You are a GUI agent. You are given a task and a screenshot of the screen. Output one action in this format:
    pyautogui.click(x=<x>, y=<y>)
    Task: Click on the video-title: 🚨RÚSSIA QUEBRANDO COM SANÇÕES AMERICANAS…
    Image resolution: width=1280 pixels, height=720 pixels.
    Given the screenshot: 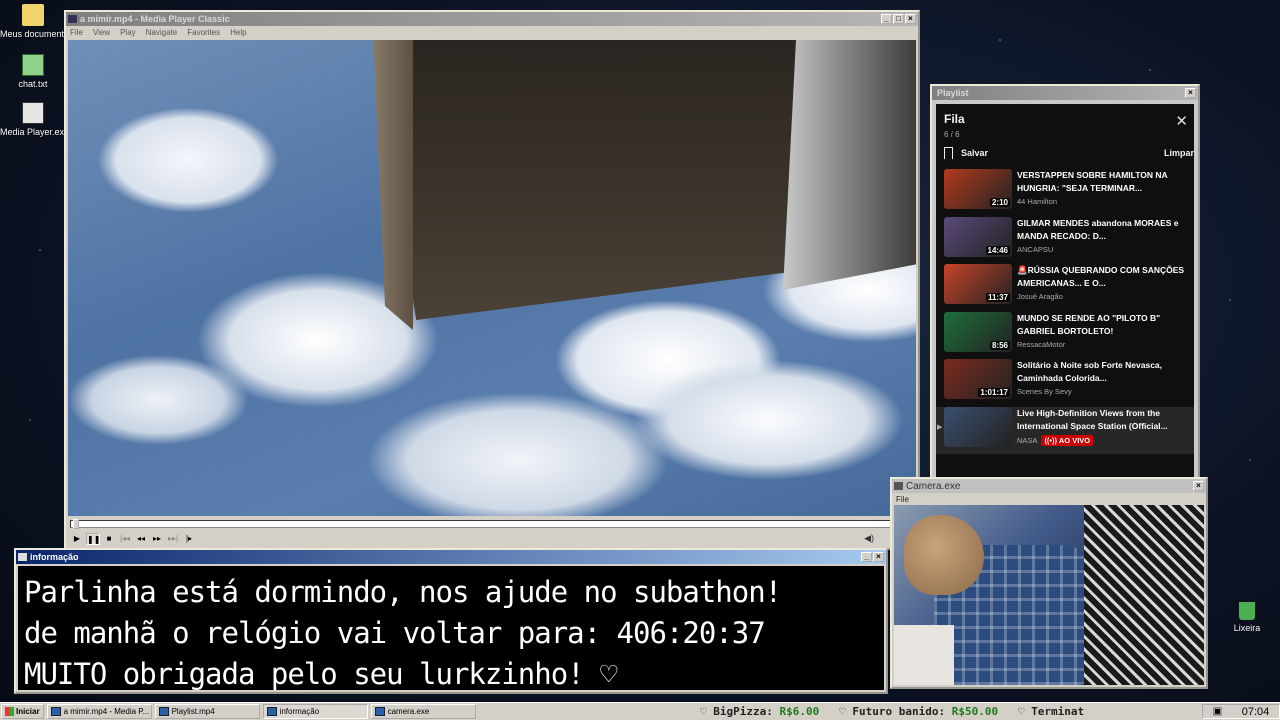 What is the action you would take?
    pyautogui.click(x=1101, y=276)
    